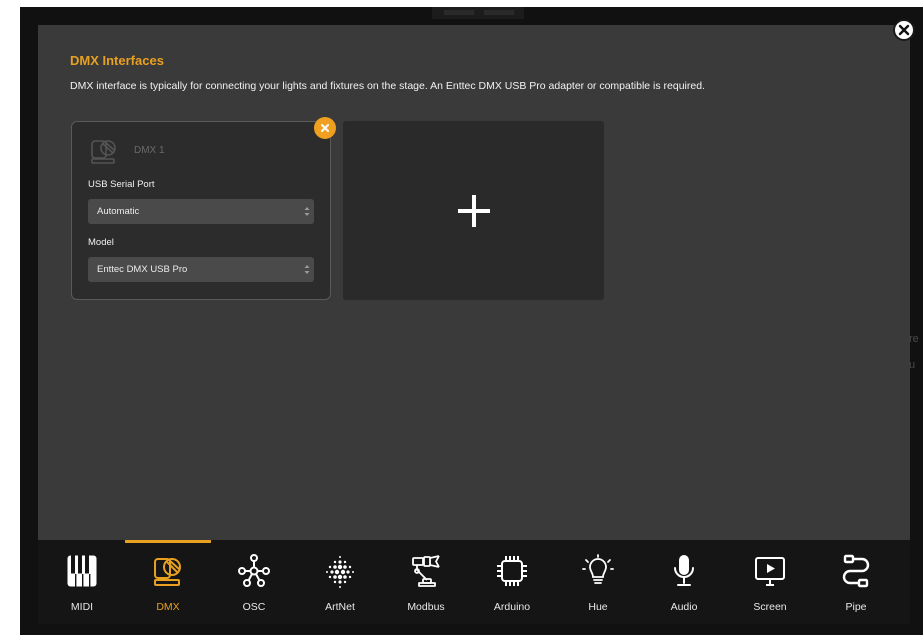  Describe the element at coordinates (340, 572) in the screenshot. I see `dot-matrix-icon` at that location.